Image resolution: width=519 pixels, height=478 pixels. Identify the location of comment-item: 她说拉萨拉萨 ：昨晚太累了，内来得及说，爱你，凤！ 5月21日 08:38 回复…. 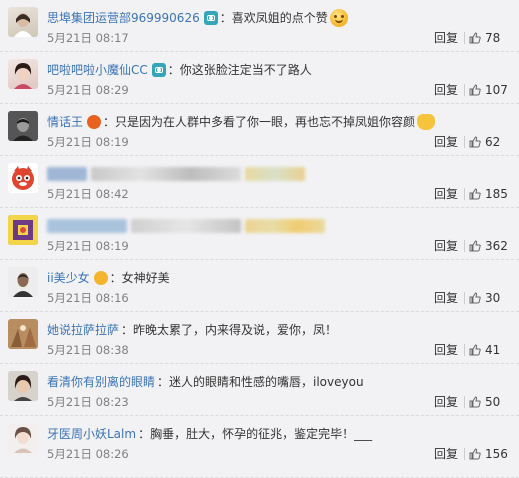
(259, 338).